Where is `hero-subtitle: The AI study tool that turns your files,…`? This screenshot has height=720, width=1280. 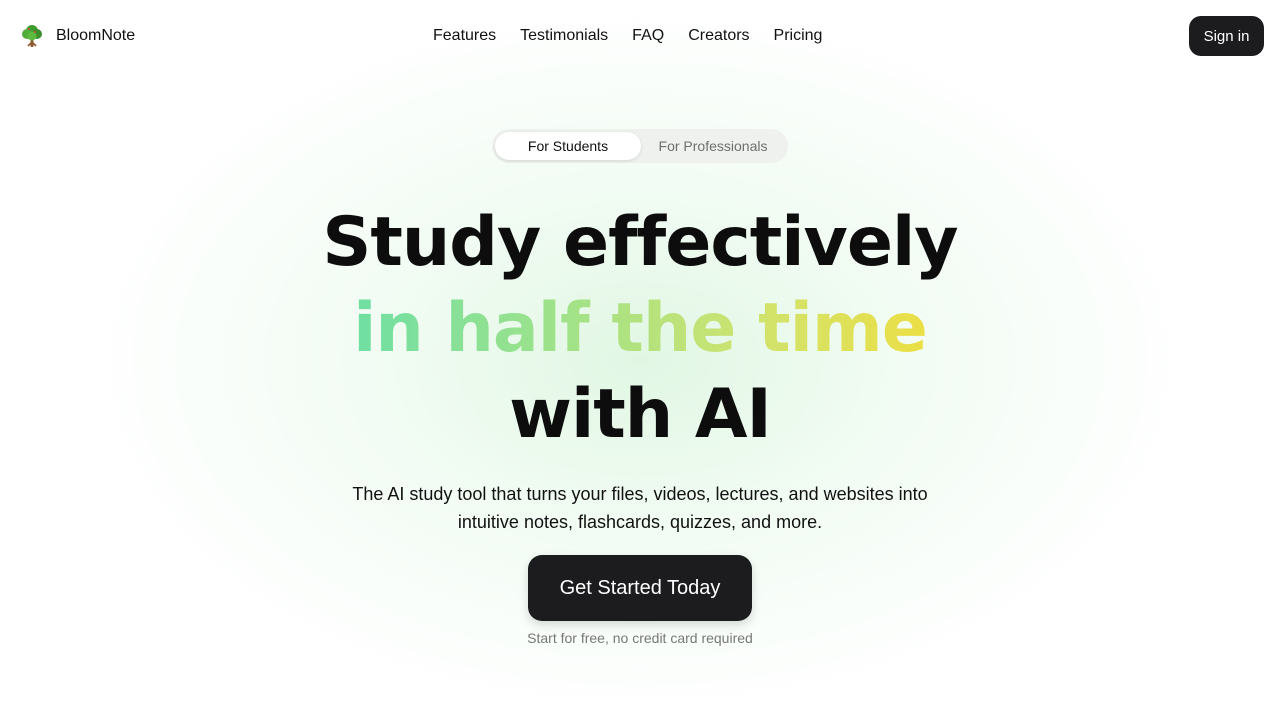
hero-subtitle: The AI study tool that turns your files,… is located at coordinates (640, 508).